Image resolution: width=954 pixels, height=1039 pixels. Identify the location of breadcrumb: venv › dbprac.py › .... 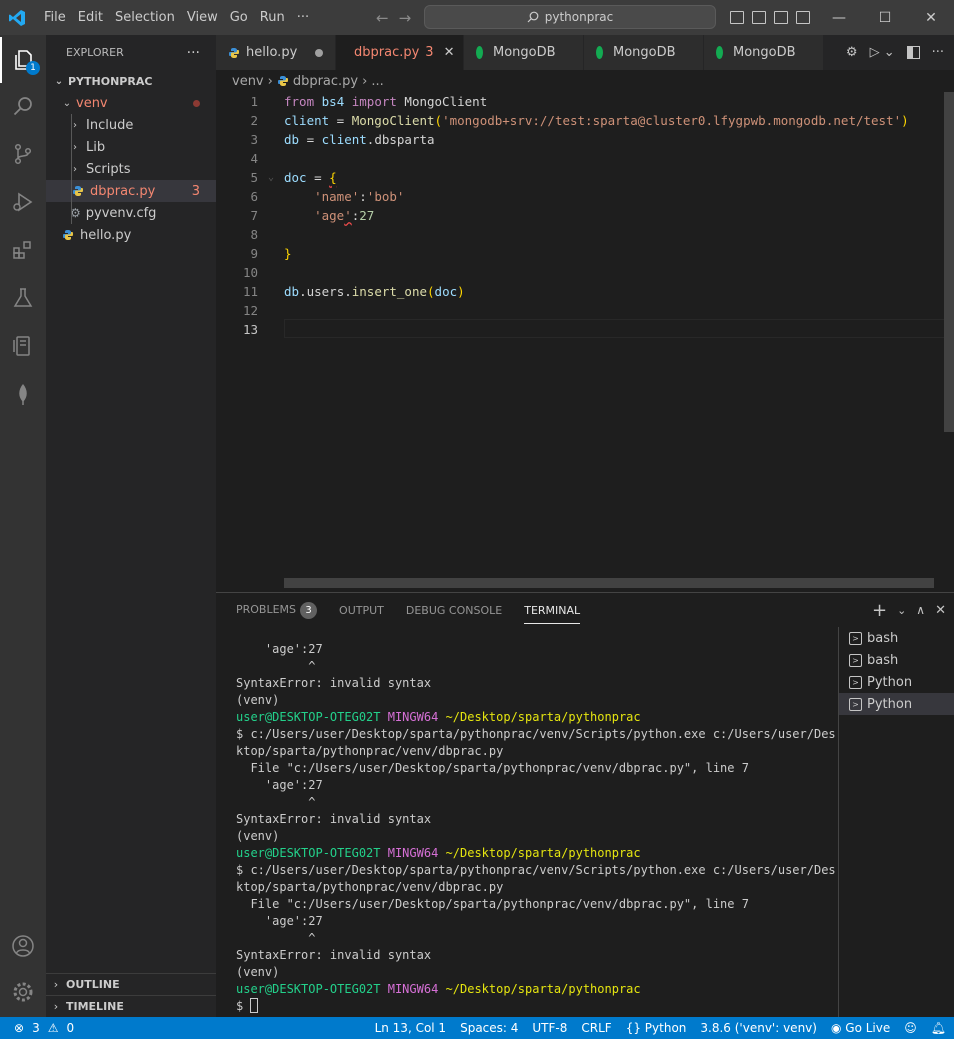
(585, 81).